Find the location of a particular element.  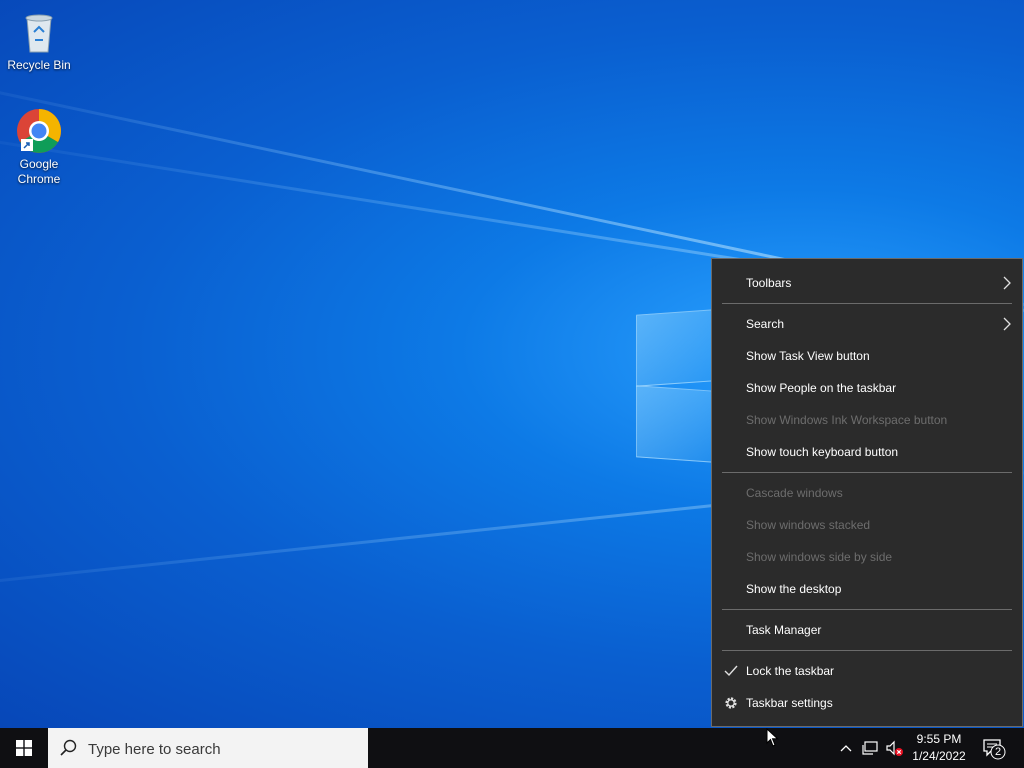

menu-item-label: Show windows stacked is located at coordinates (808, 525).